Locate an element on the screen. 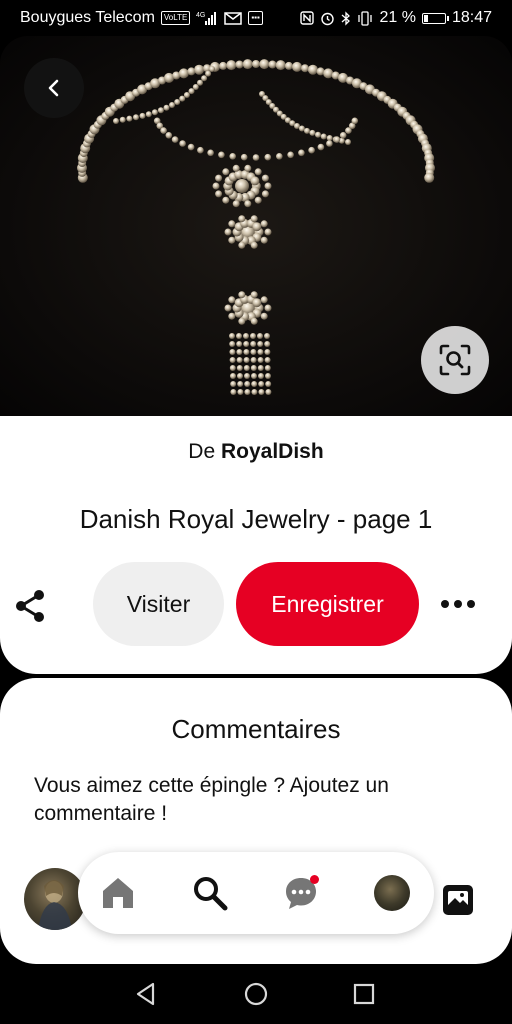 This screenshot has width=512, height=1024. square-recents-icon is located at coordinates (364, 994).